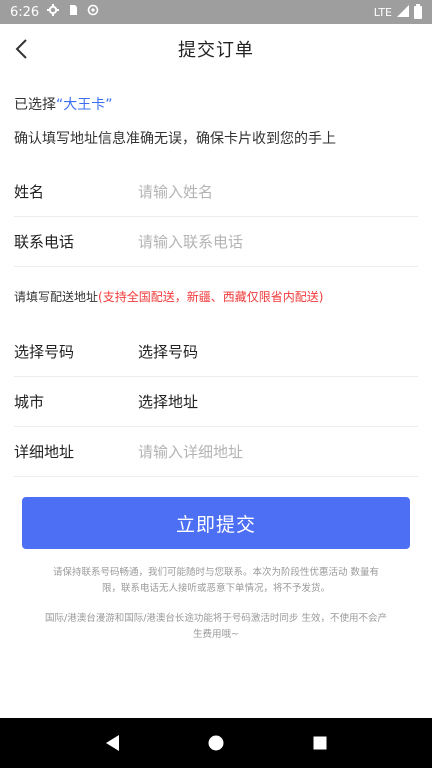  Describe the element at coordinates (168, 351) in the screenshot. I see `number-select: 选择号码` at that location.